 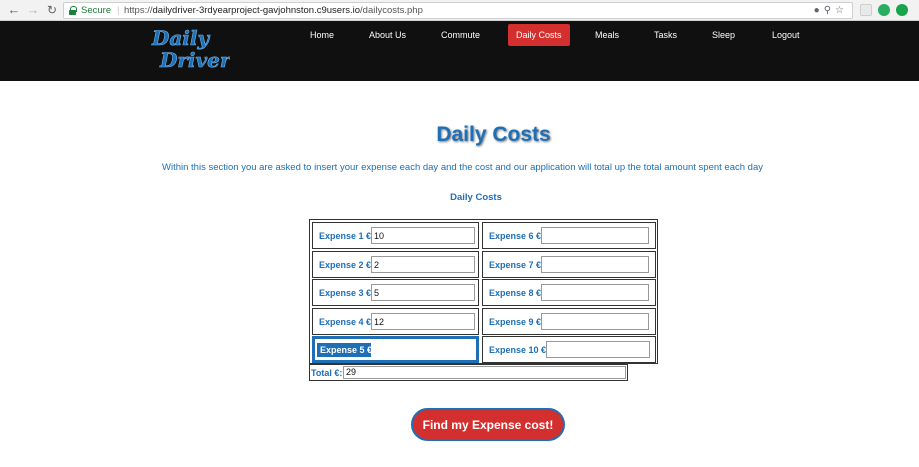 I want to click on expense-cell-1: Expense 1 €:, so click(x=395, y=235).